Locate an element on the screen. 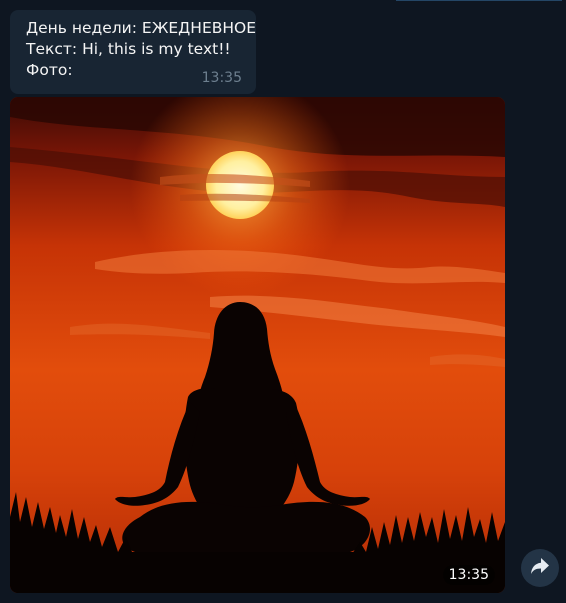  photo-timestamp: 13:35 is located at coordinates (468, 575).